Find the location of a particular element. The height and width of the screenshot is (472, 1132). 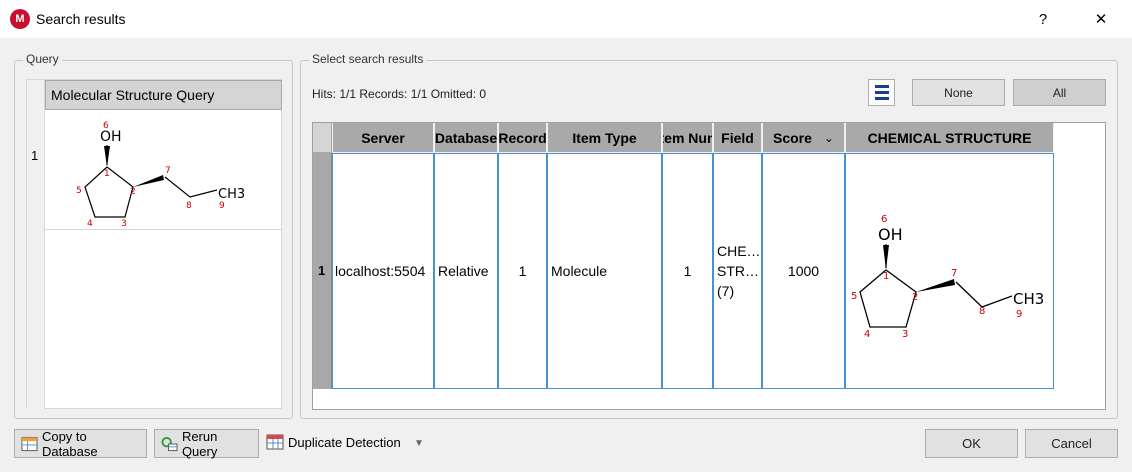

cell-item-num: 1 is located at coordinates (687, 271).